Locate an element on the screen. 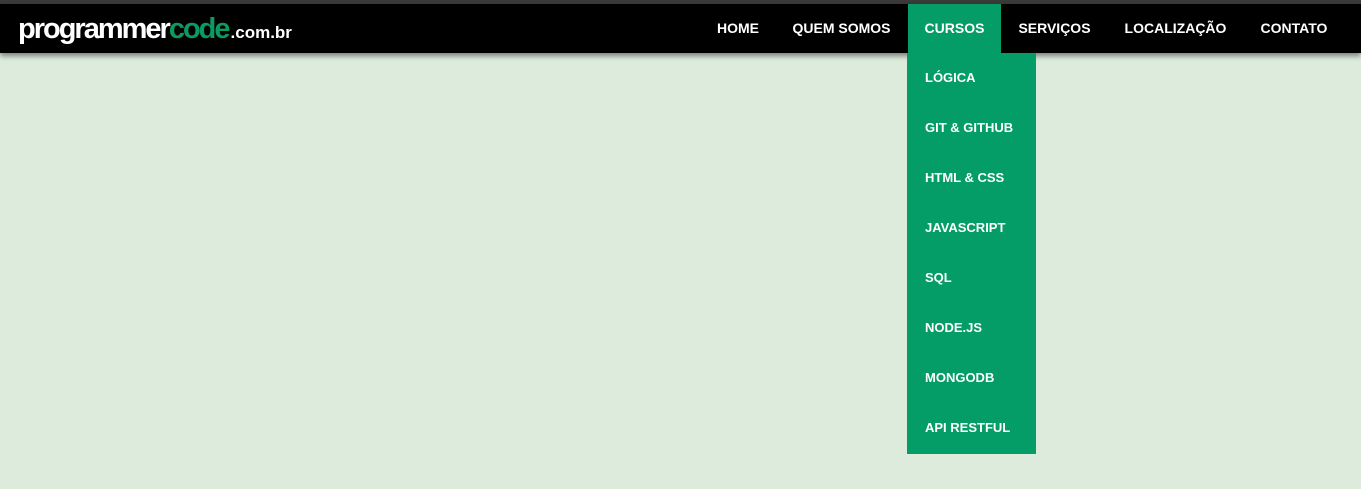 This screenshot has height=489, width=1361. logo-text-domain: .com.br is located at coordinates (261, 32).